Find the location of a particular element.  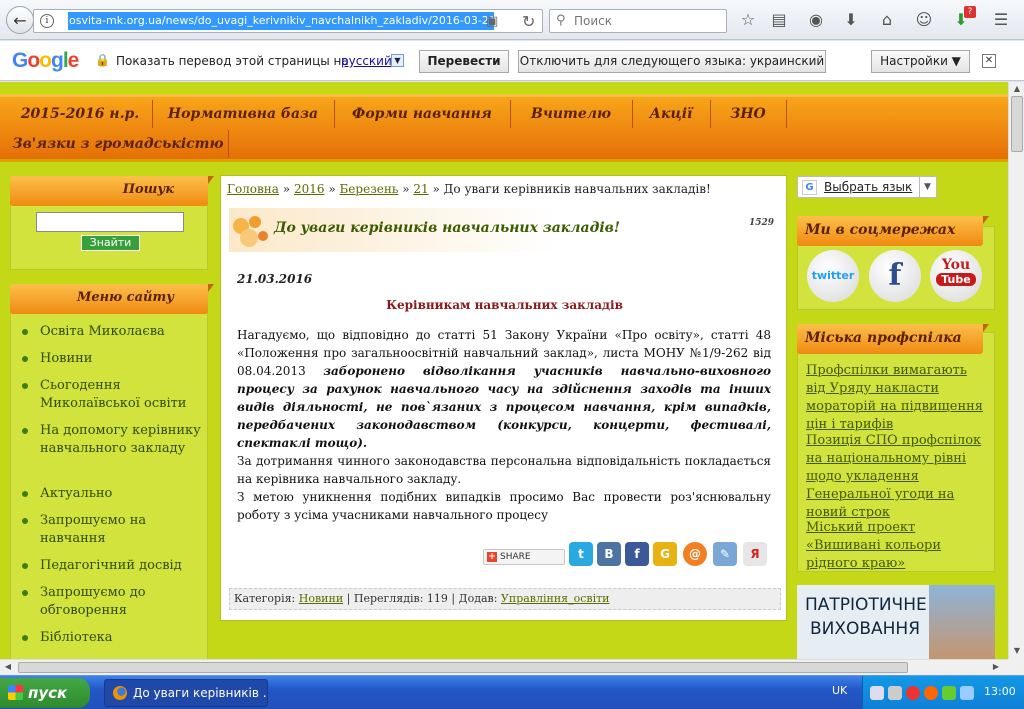

bookmarks-menu-icon: ▤ is located at coordinates (779, 20).